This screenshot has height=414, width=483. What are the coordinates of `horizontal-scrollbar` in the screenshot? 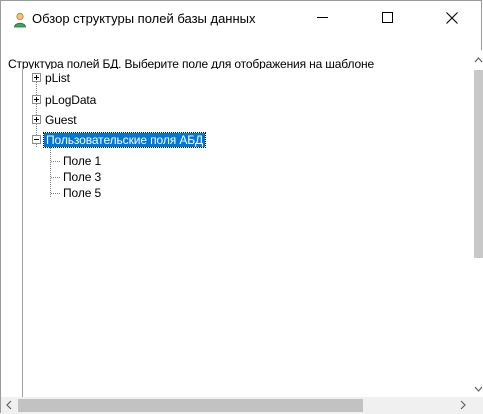 It's located at (237, 405).